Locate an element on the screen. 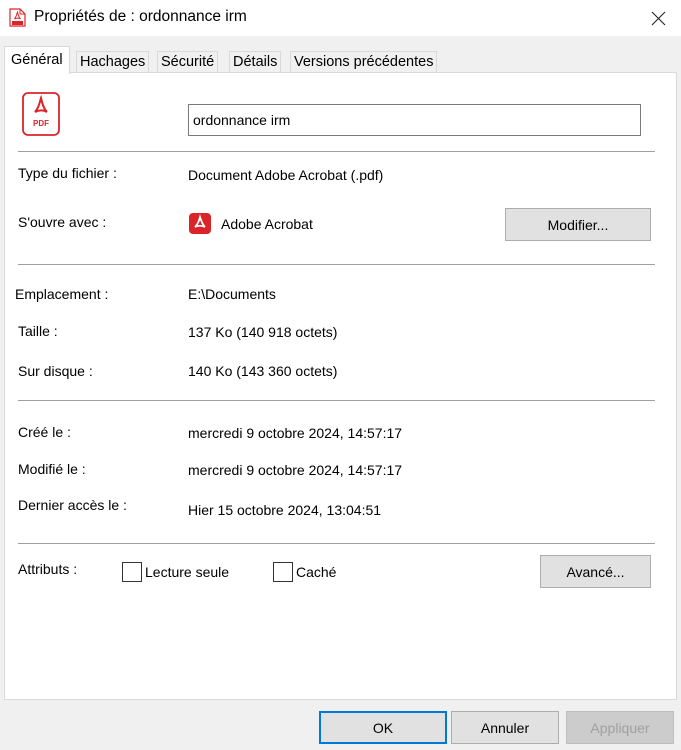  location-label: Emplacement : is located at coordinates (62, 294).